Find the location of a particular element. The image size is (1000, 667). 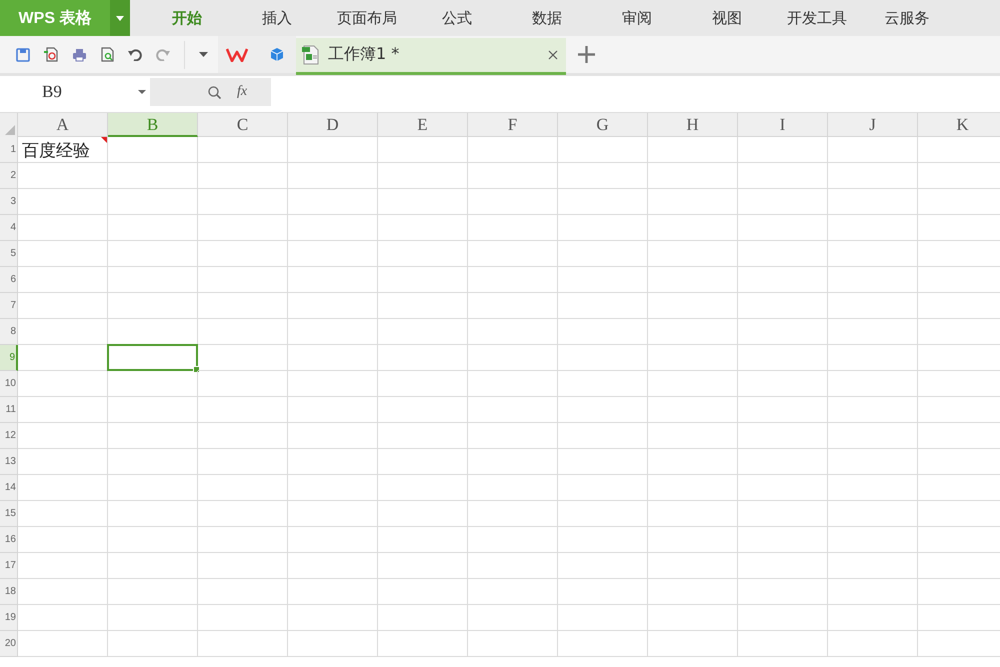

column-header: E is located at coordinates (423, 125).